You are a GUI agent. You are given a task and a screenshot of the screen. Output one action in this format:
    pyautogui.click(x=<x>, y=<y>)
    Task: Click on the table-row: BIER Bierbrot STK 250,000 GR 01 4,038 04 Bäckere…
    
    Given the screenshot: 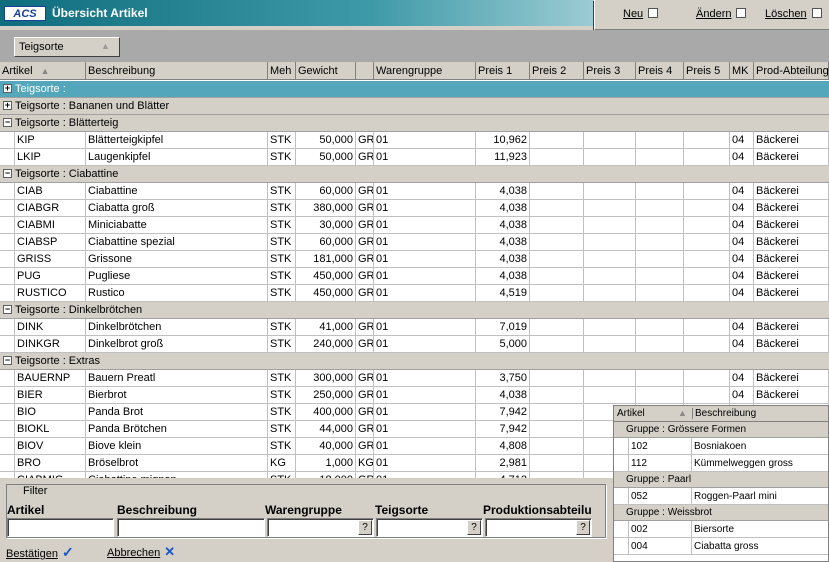 What is the action you would take?
    pyautogui.click(x=414, y=395)
    